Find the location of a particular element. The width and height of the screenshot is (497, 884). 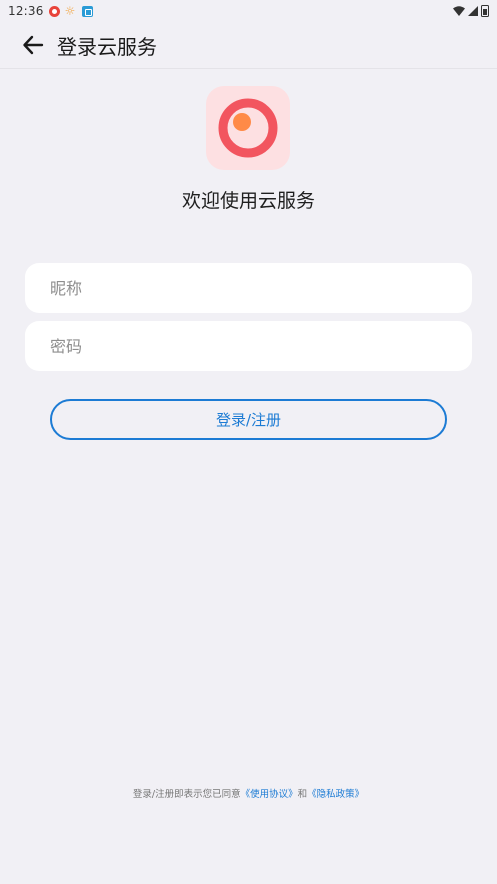

app-notification-icon is located at coordinates (54, 11).